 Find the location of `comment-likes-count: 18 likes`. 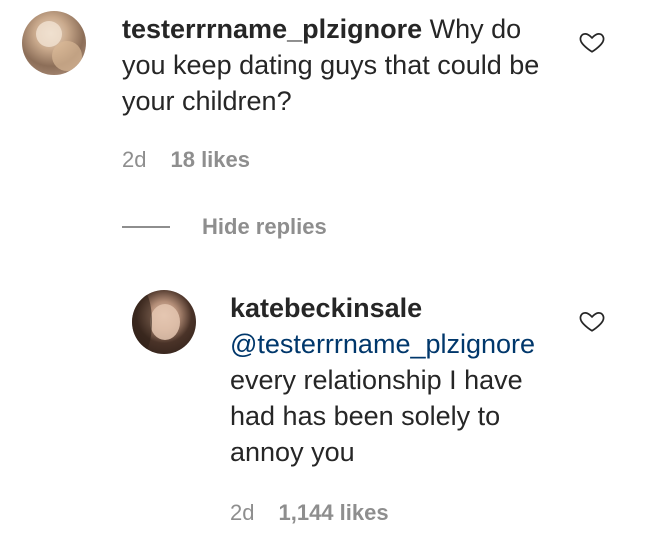

comment-likes-count: 18 likes is located at coordinates (210, 160).